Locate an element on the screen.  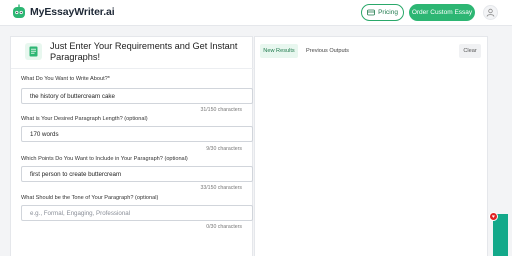
topic-input is located at coordinates (137, 96).